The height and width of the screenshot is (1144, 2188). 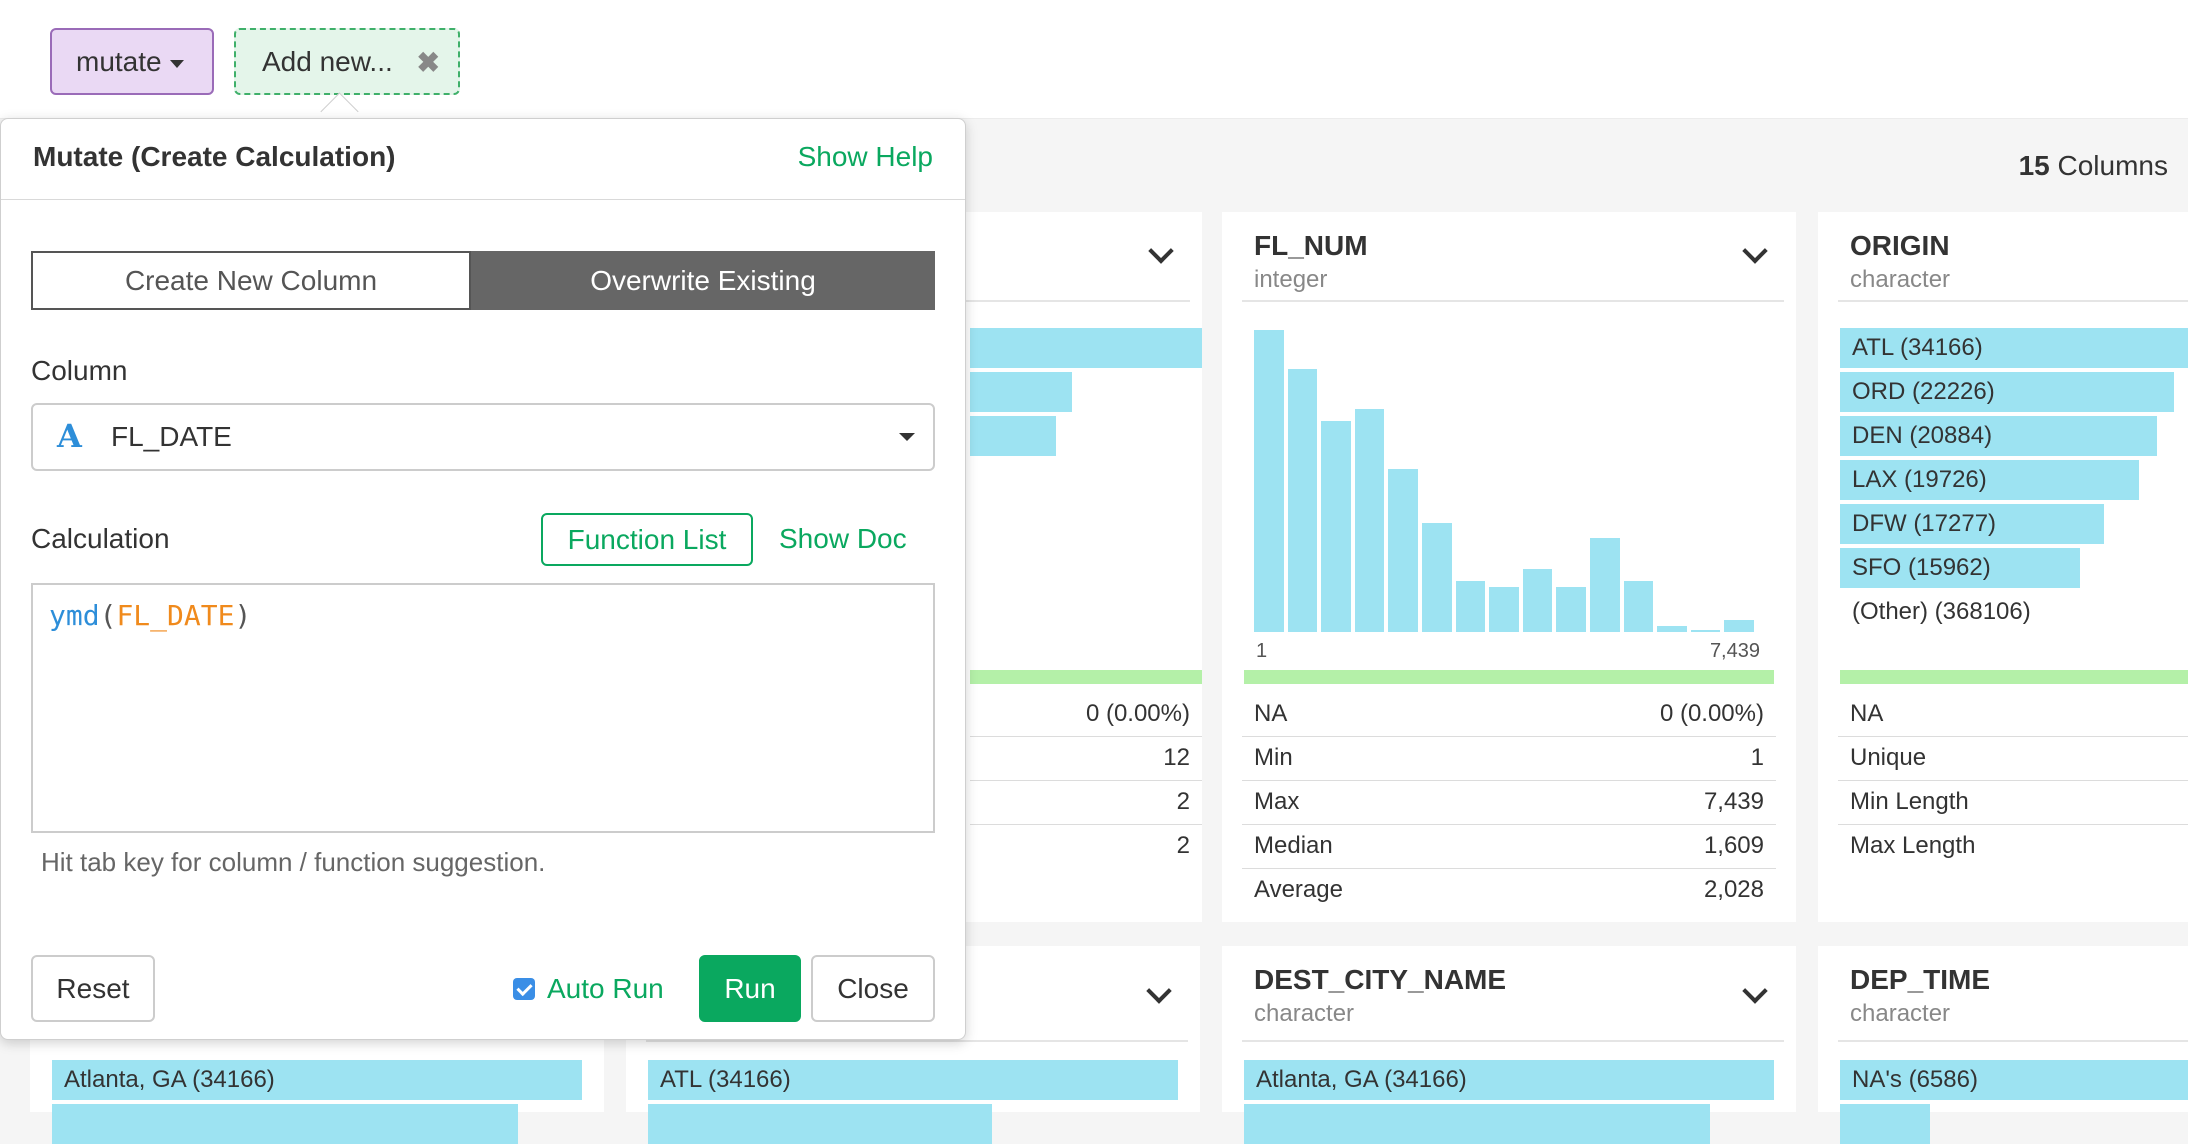 What do you see at coordinates (169, 1079) in the screenshot?
I see `bar-label: Atlanta, GA (34166)` at bounding box center [169, 1079].